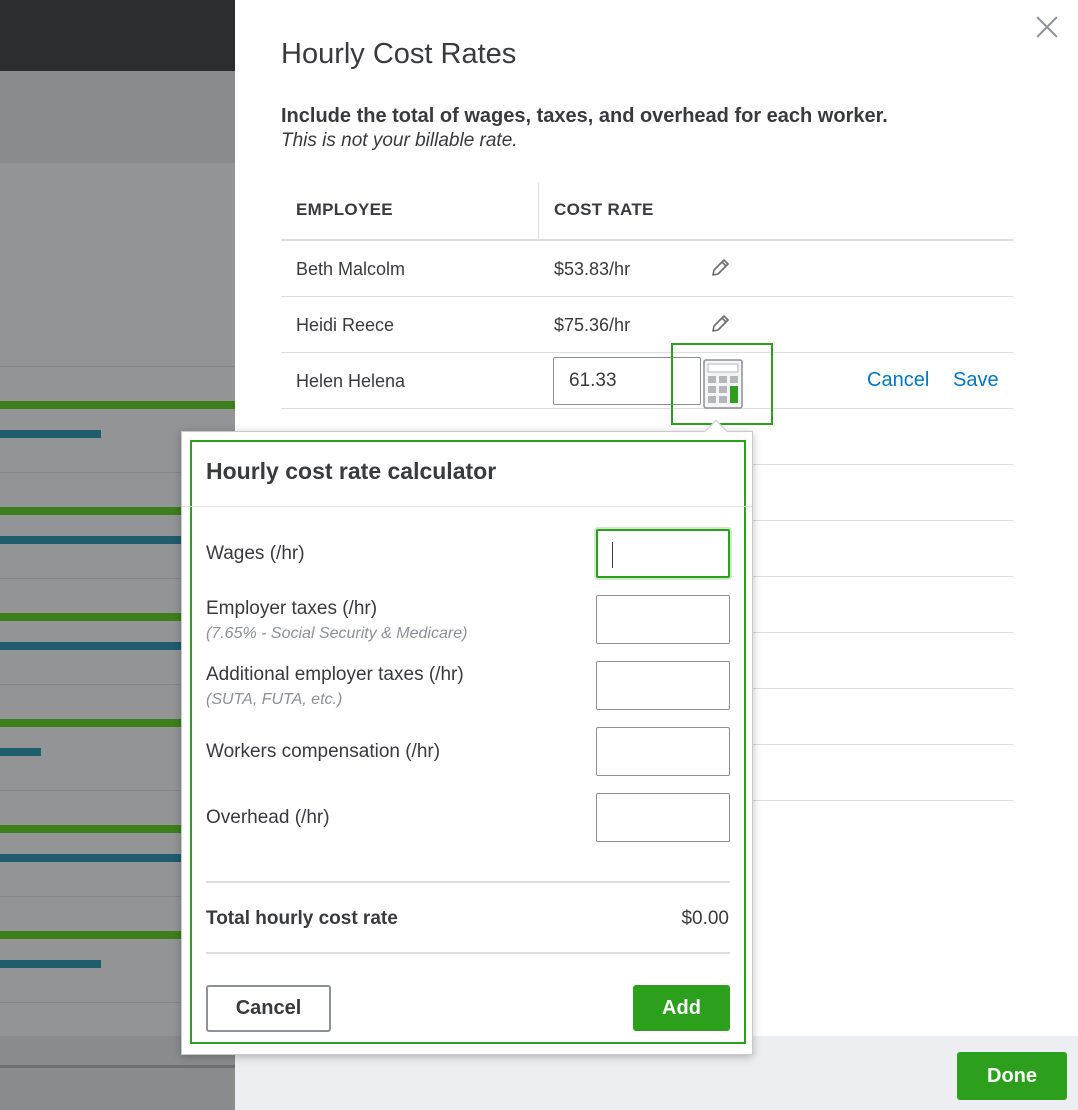 The height and width of the screenshot is (1110, 1078). I want to click on text-cursor, so click(612, 555).